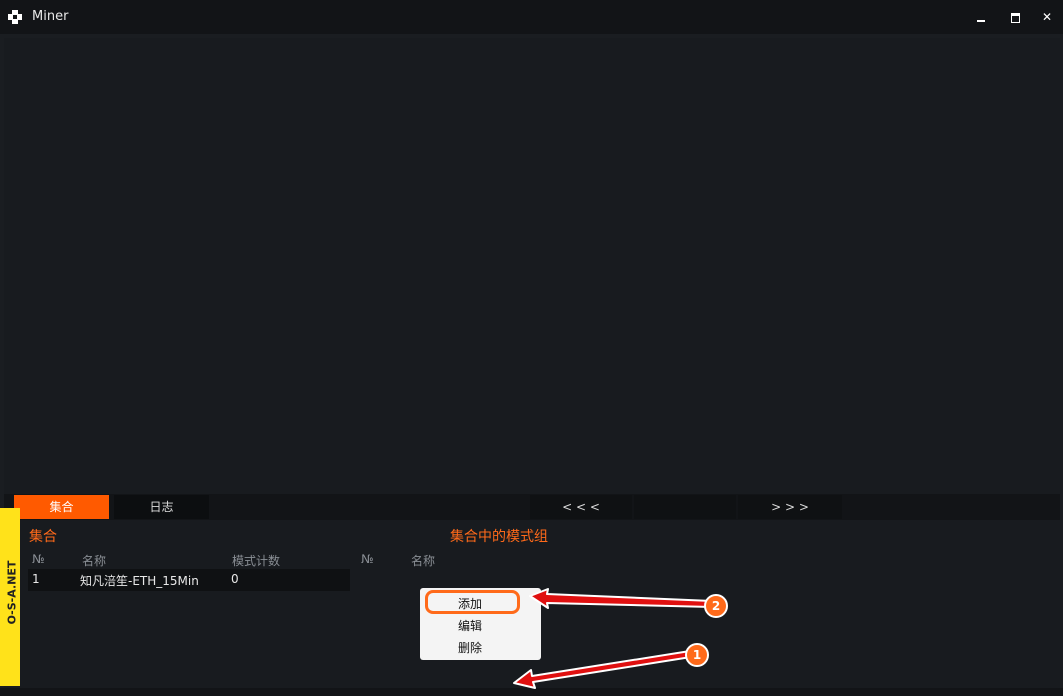 This screenshot has width=1063, height=696. Describe the element at coordinates (613, 638) in the screenshot. I see `annotation-layer` at that location.